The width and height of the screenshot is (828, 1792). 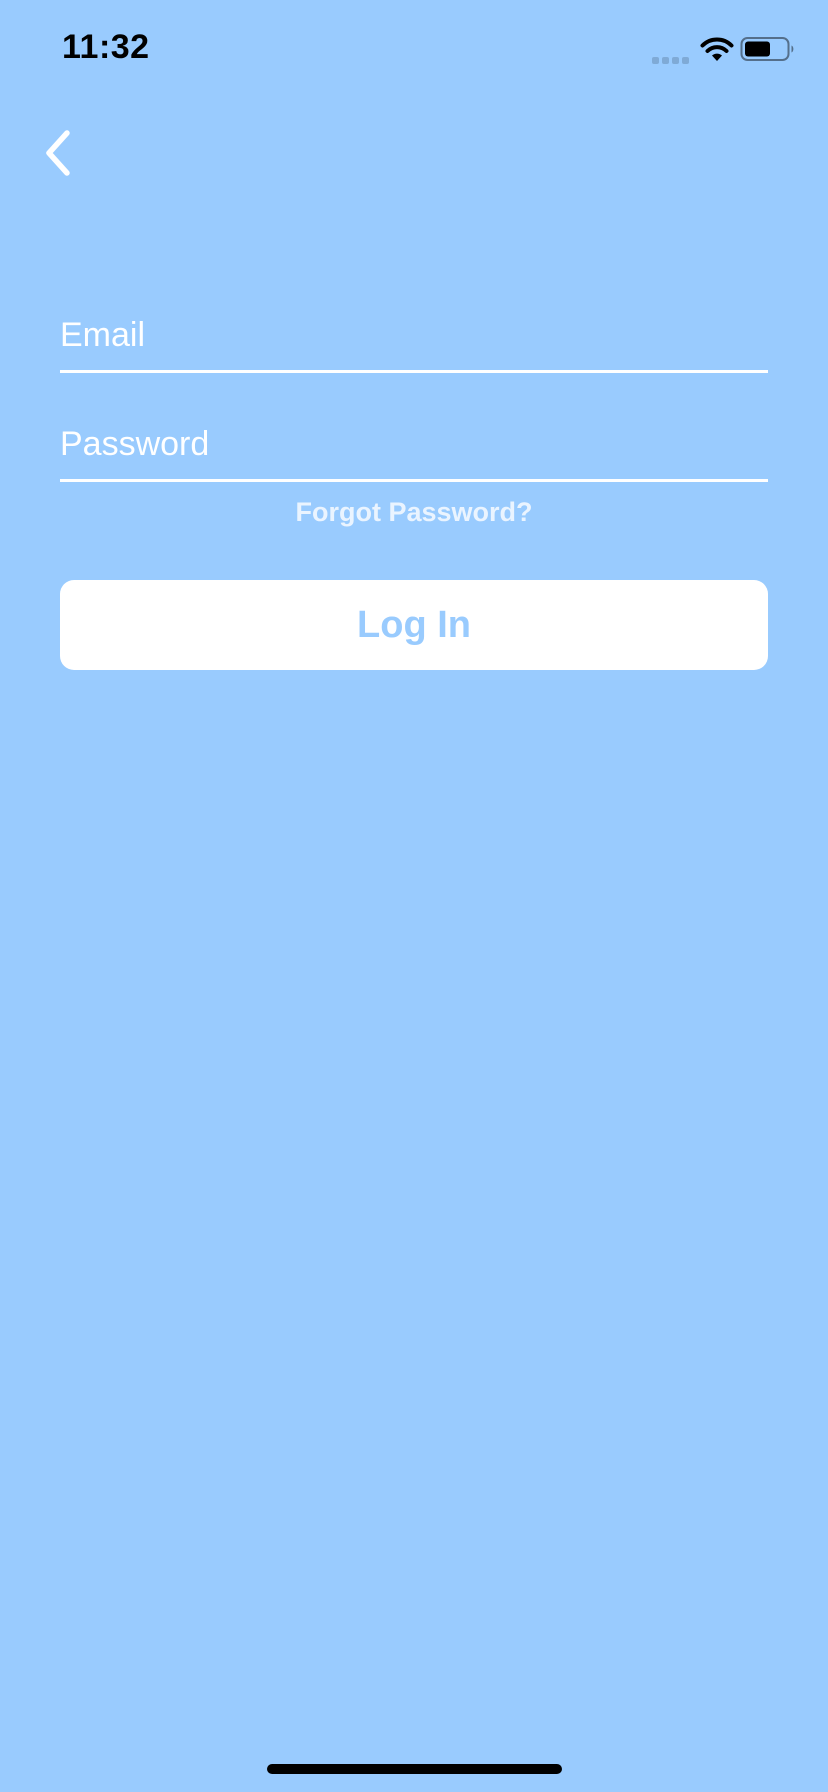 What do you see at coordinates (672, 58) in the screenshot?
I see `cellular-signal-icon` at bounding box center [672, 58].